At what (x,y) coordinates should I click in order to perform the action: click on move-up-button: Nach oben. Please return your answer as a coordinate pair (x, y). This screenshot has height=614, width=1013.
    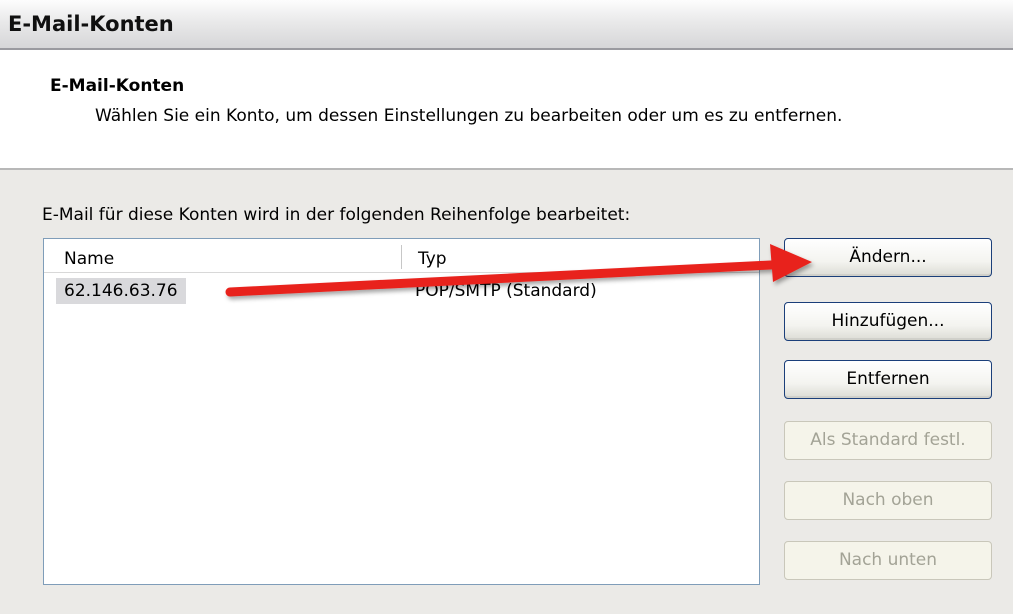
    Looking at the image, I should click on (888, 500).